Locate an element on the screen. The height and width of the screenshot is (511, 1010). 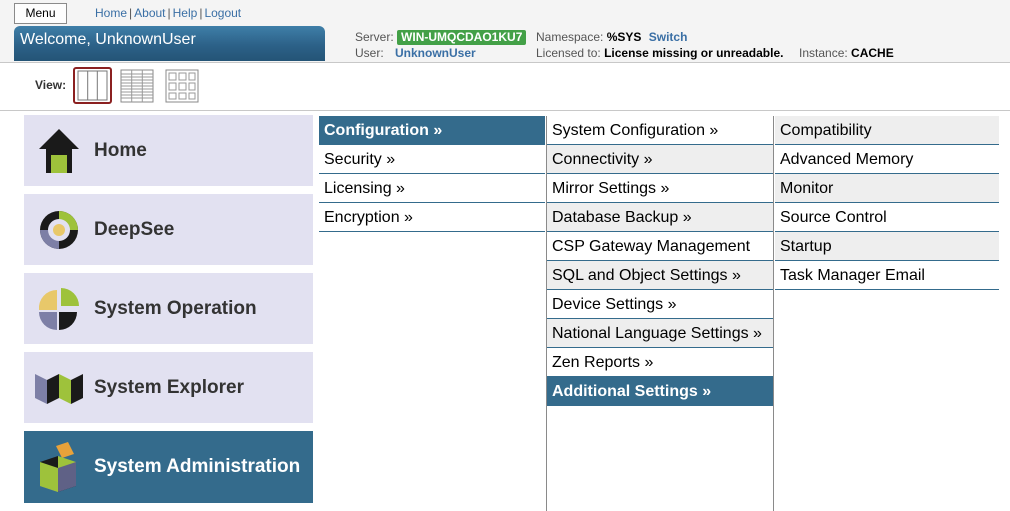
welcome-banner: Welcome, UnknownUser is located at coordinates (169, 43).